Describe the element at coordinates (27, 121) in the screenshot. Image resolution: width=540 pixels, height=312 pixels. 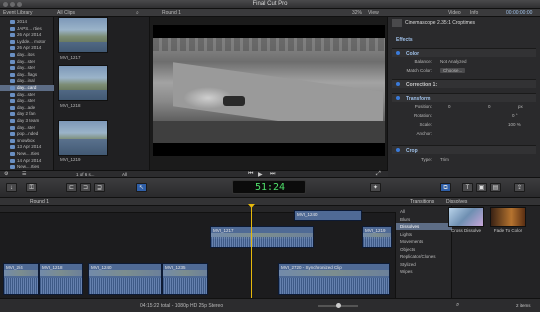
I see `library-item: day 3 team` at that location.